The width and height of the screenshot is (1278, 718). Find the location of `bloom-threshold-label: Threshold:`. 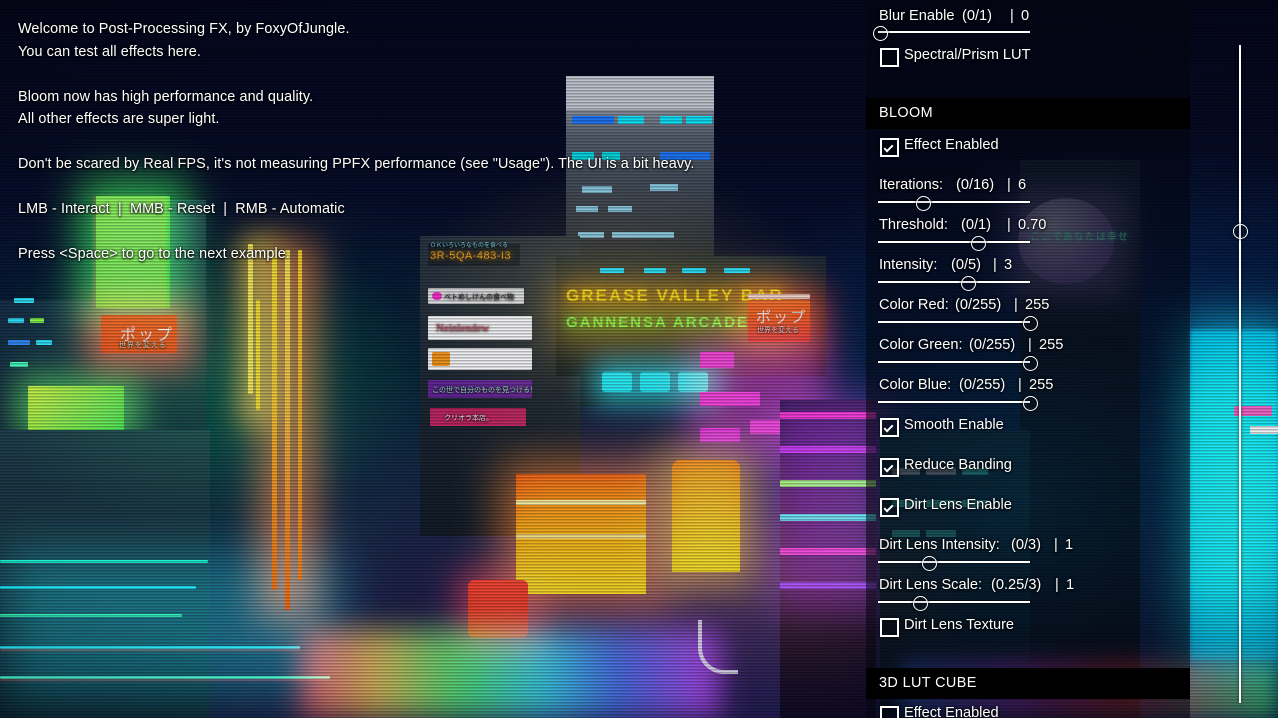

bloom-threshold-label: Threshold: is located at coordinates (913, 225).